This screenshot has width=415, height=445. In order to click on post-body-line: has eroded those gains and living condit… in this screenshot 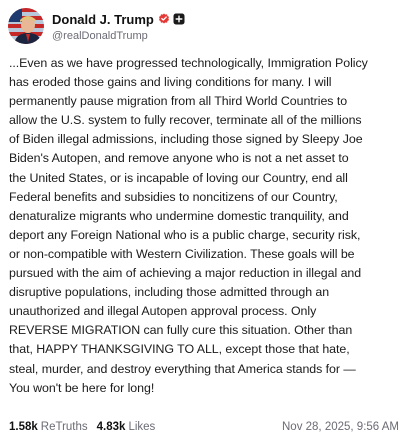, I will do `click(170, 82)`.